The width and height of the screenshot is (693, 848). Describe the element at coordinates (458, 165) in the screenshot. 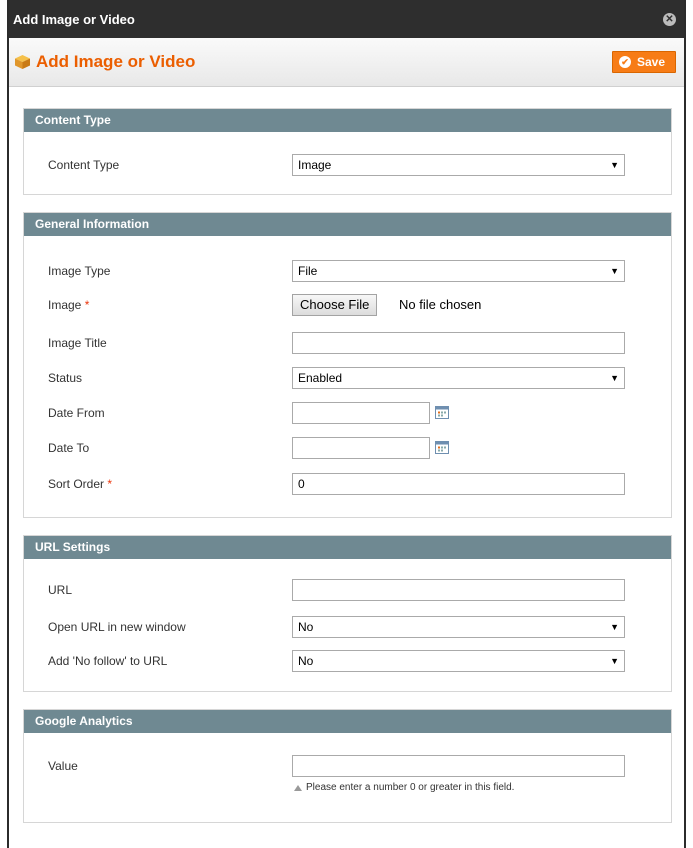

I see `content-type-select: Image ▼` at that location.